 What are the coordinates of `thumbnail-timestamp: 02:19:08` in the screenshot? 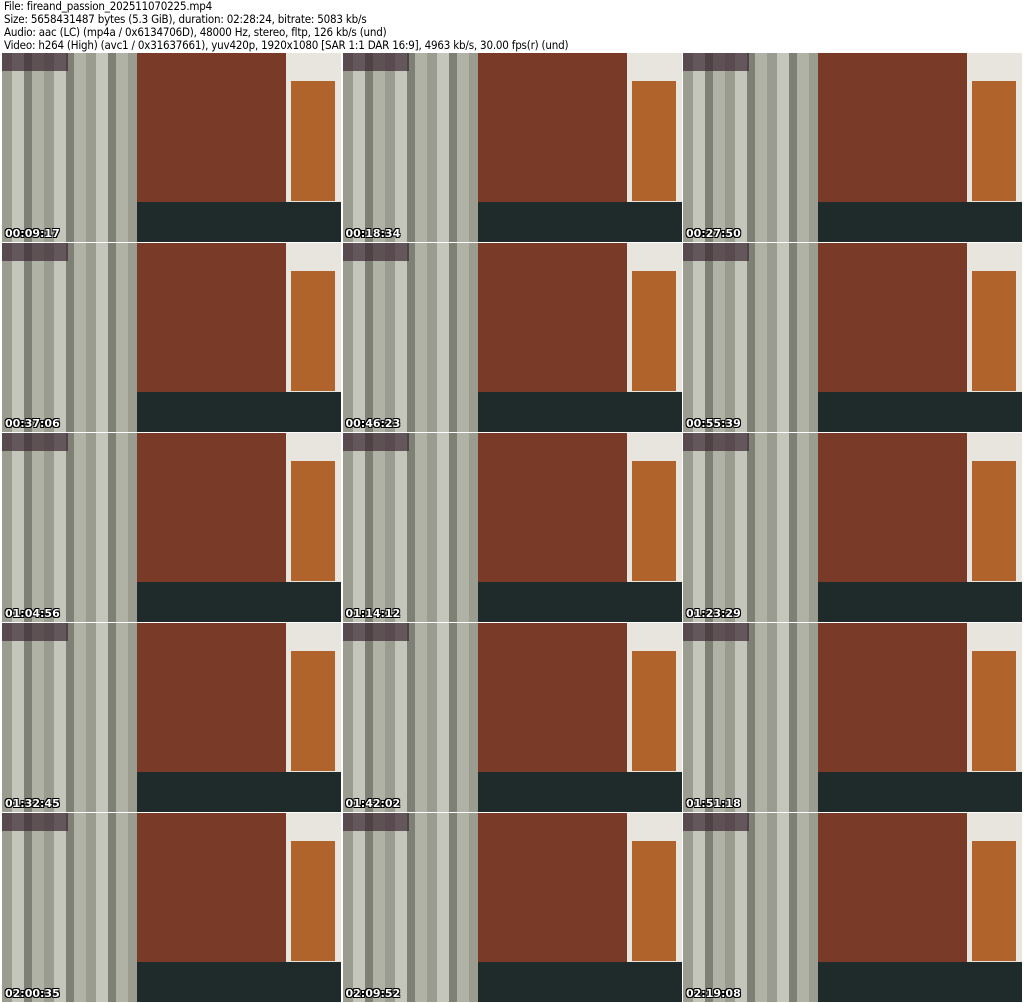 It's located at (713, 993).